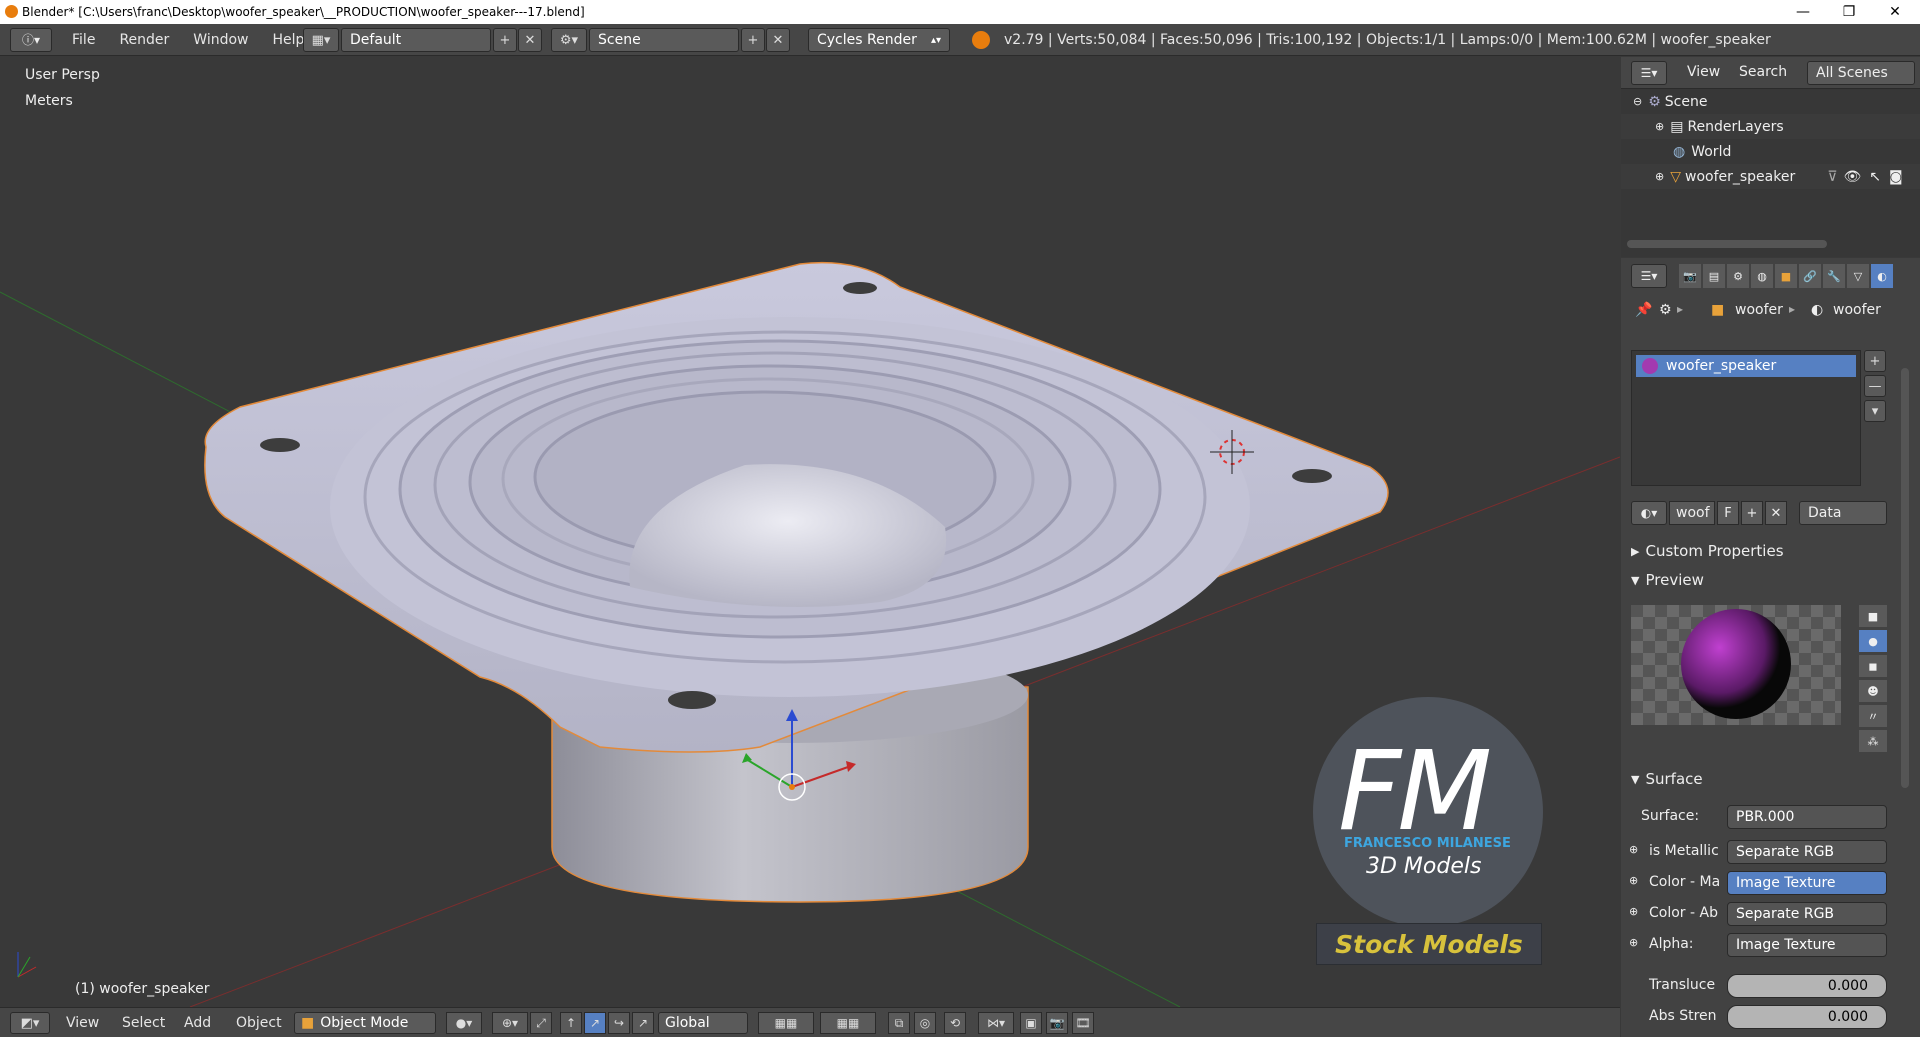 Image resolution: width=1920 pixels, height=1037 pixels. Describe the element at coordinates (31, 39) in the screenshot. I see `editor-type-info-icon: ⓘ▾` at that location.